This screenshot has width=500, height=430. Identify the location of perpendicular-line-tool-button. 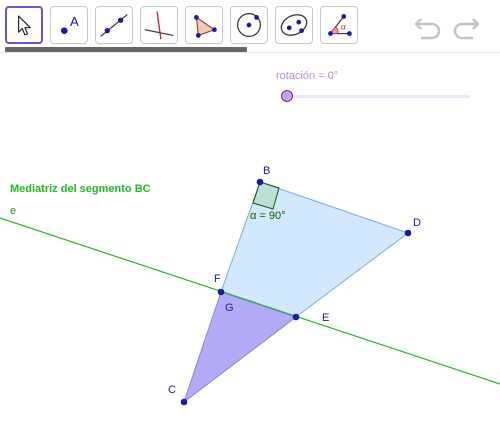
(159, 25).